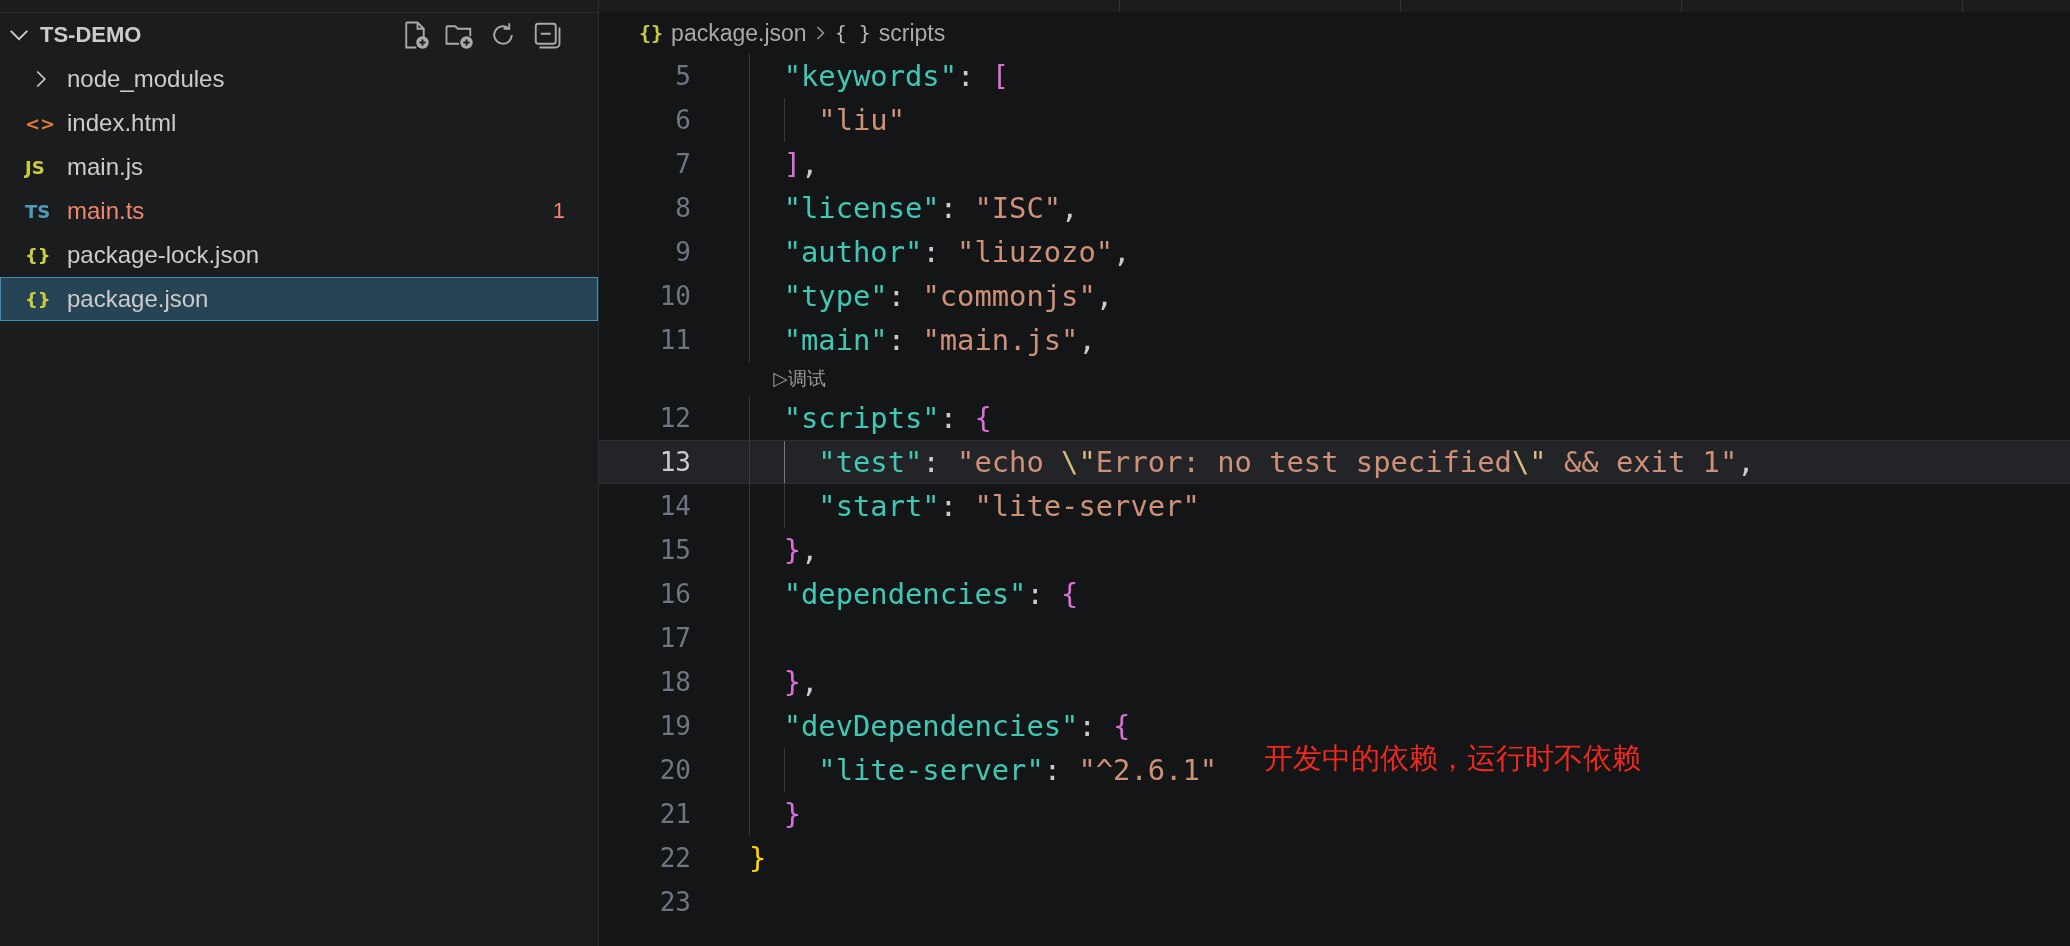  What do you see at coordinates (956, 726) in the screenshot?
I see `code-line: "devDependencies": {` at bounding box center [956, 726].